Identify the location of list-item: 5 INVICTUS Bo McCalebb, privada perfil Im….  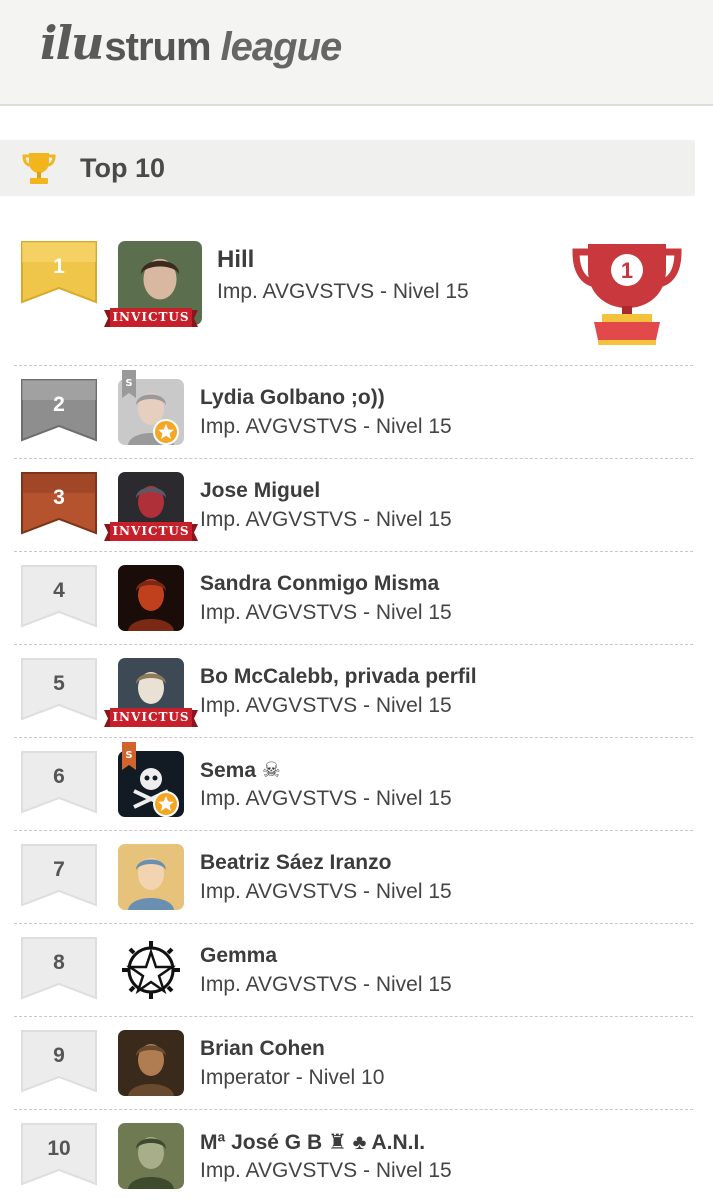
(353, 691).